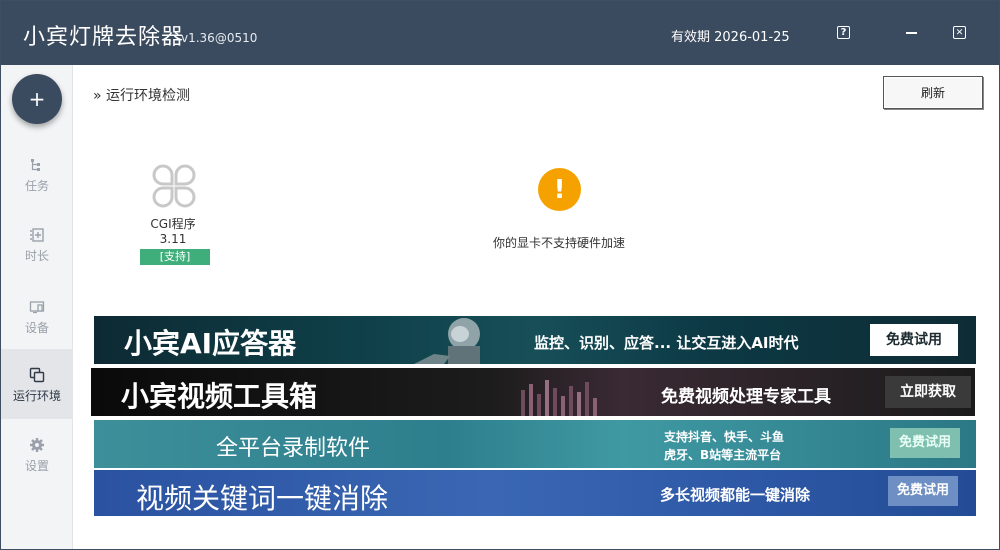 This screenshot has height=550, width=1000. I want to click on sidebar-item-device: 设备, so click(37, 318).